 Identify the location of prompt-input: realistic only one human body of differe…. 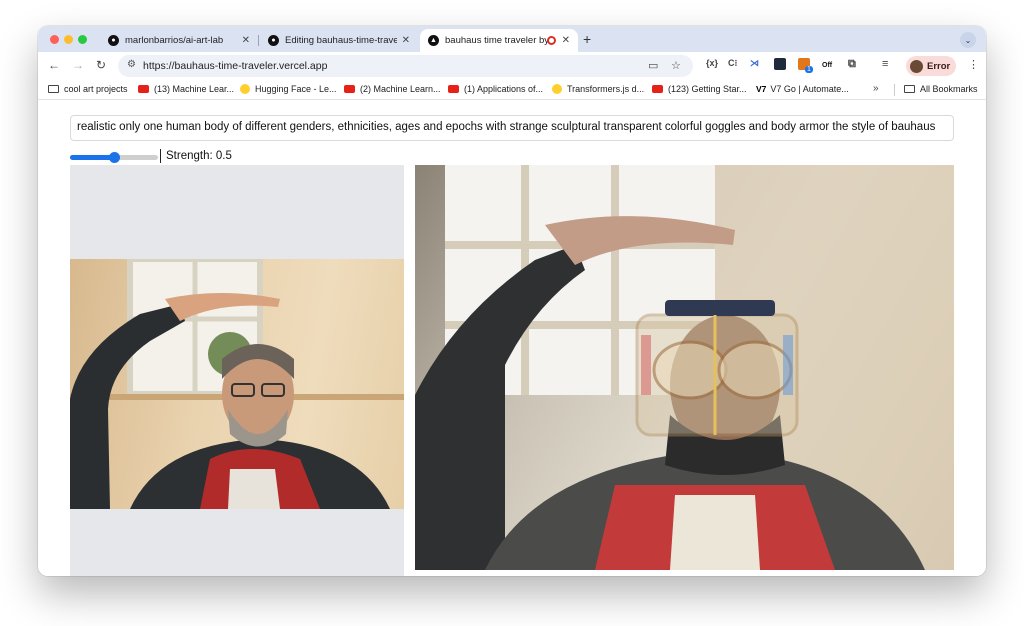
(512, 128).